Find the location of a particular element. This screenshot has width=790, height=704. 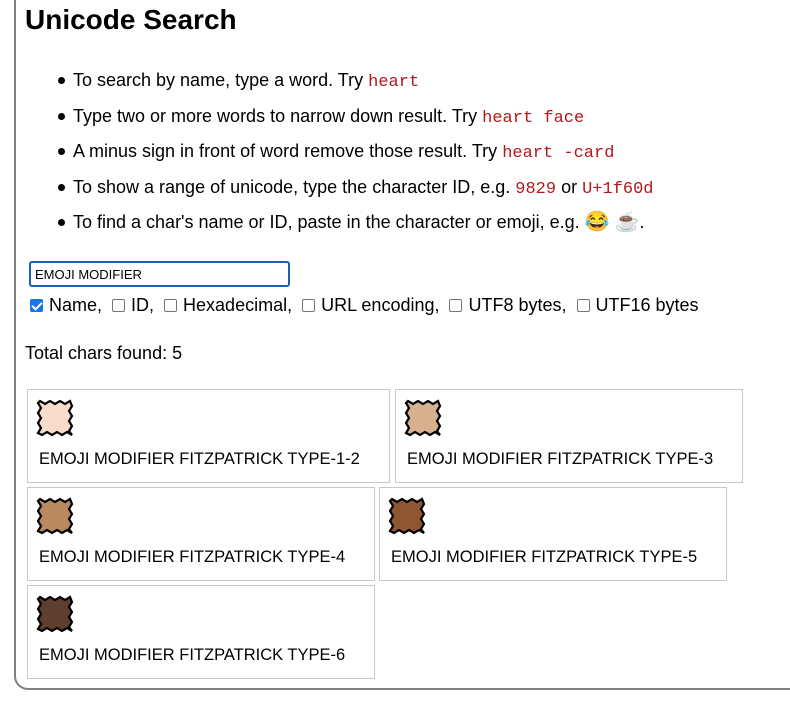

search-input is located at coordinates (159, 274).